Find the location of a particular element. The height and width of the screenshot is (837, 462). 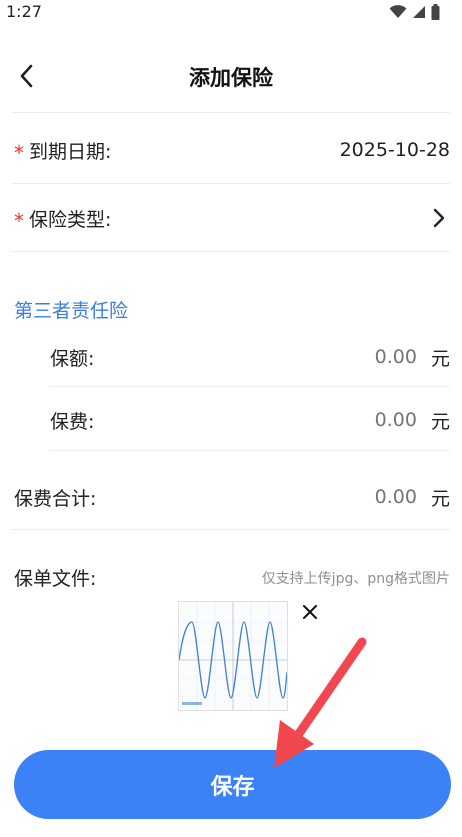

signal-icon is located at coordinates (419, 12).